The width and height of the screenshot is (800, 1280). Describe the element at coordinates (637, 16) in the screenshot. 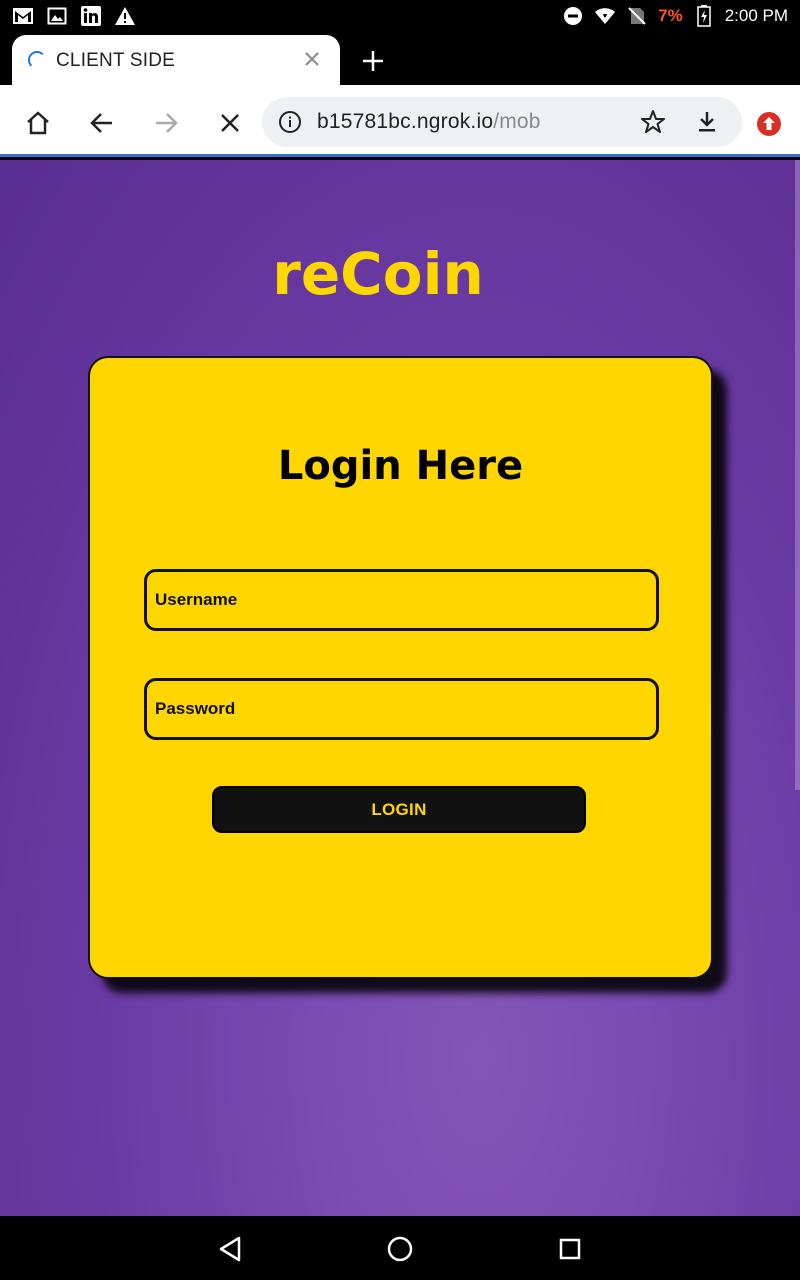

I see `no-sim-icon` at that location.